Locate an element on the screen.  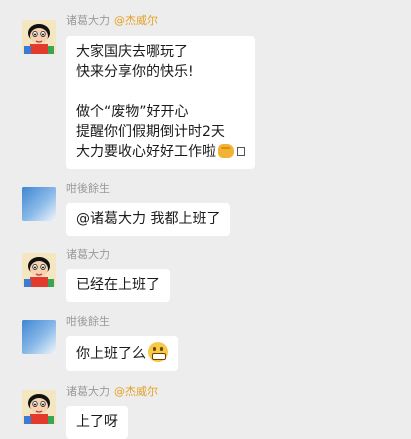
fist-emoji-icon is located at coordinates (226, 151).